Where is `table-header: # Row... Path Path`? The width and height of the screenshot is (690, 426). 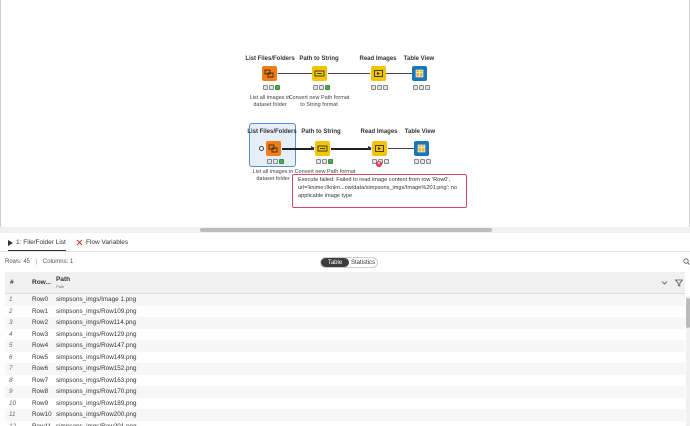 table-header: # Row... Path Path is located at coordinates (345, 283).